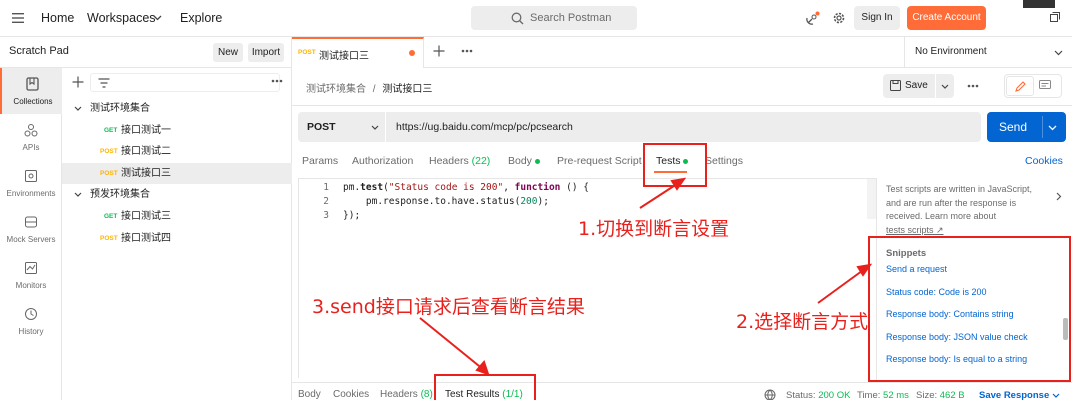  What do you see at coordinates (448, 307) in the screenshot?
I see `annotation-step3: 3.send接口请求后查看断言结果` at bounding box center [448, 307].